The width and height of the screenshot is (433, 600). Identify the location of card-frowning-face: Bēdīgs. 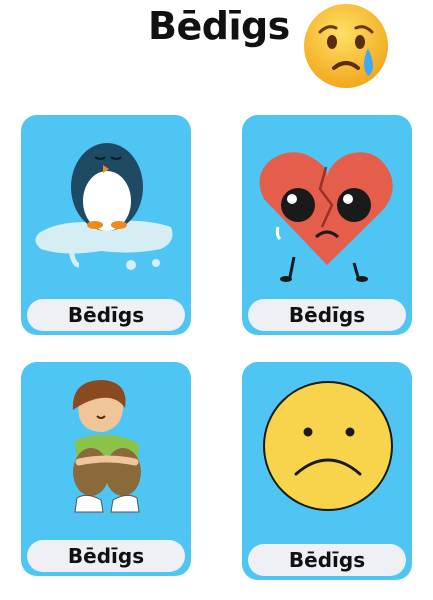
(327, 471).